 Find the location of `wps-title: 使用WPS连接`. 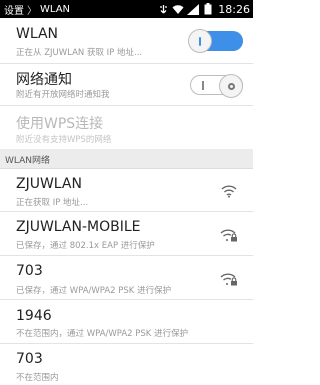

wps-title: 使用WPS连接 is located at coordinates (60, 124).